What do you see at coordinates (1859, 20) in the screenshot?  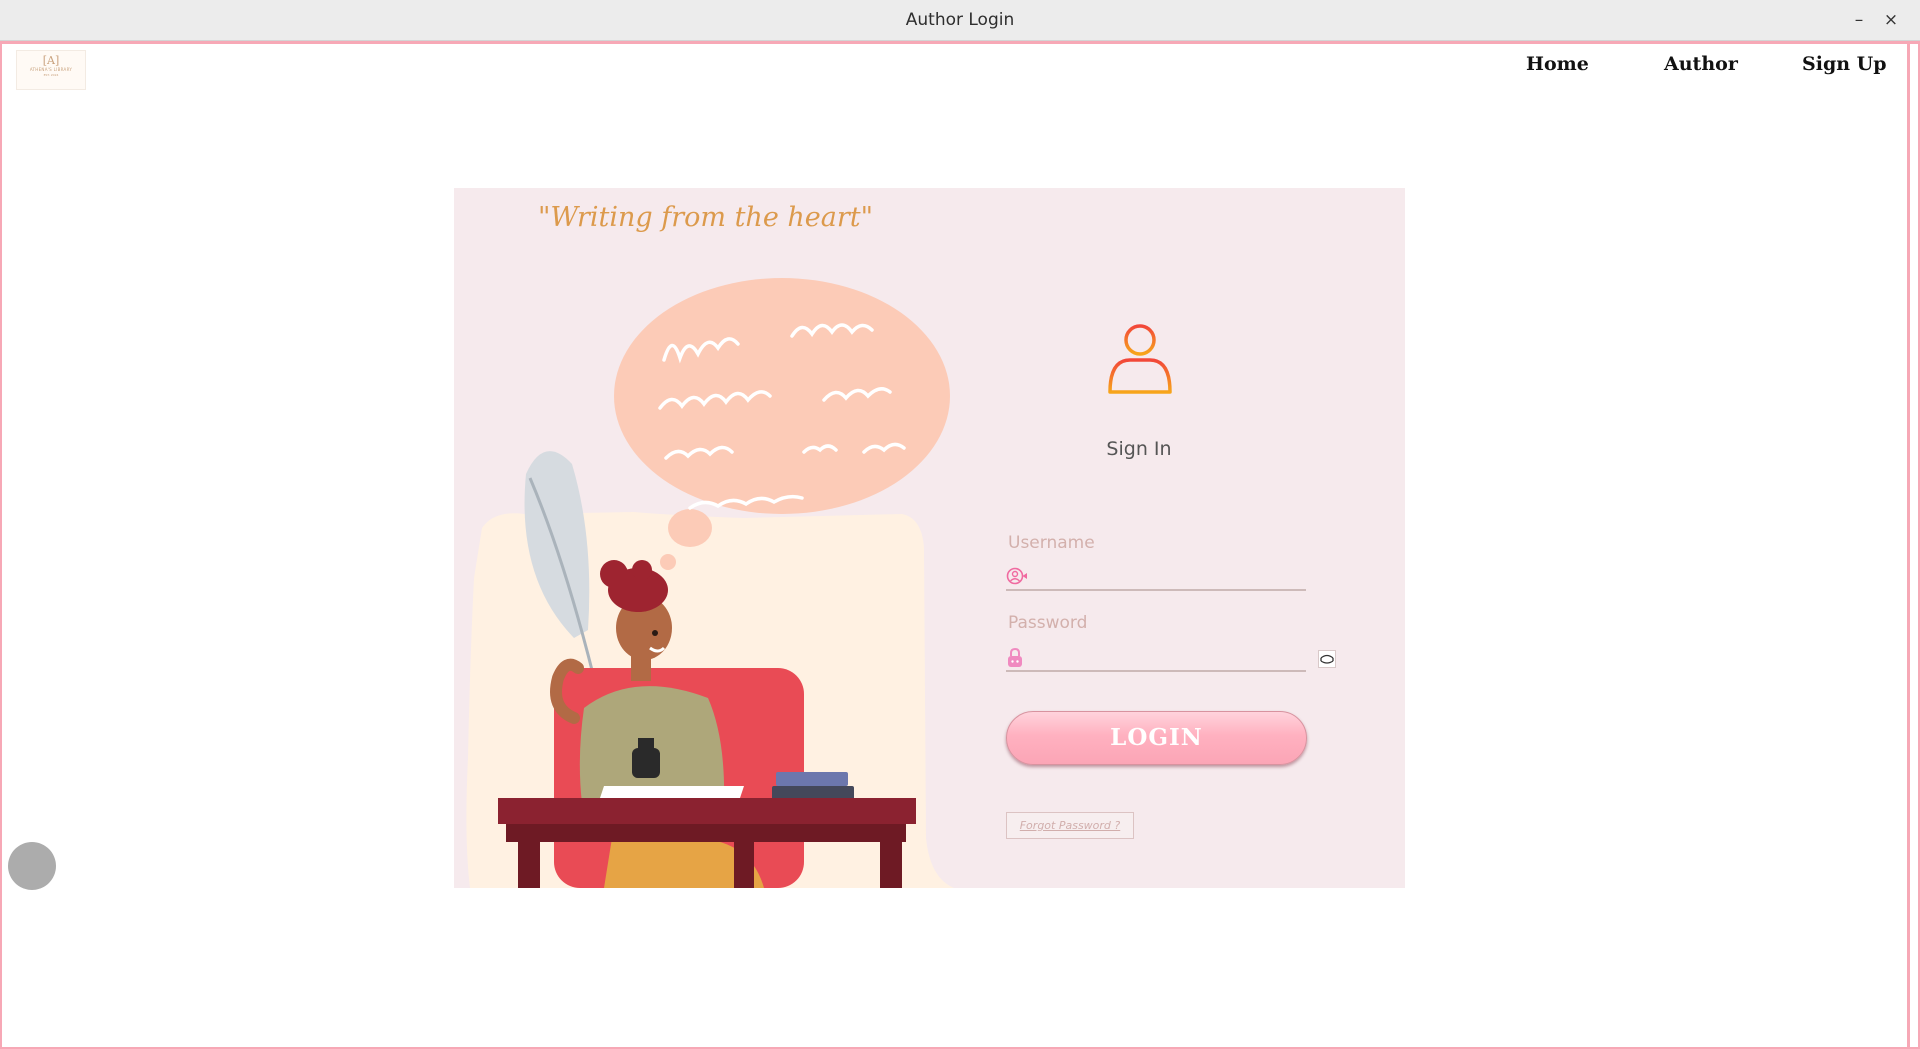 I see `minimize-button: –` at bounding box center [1859, 20].